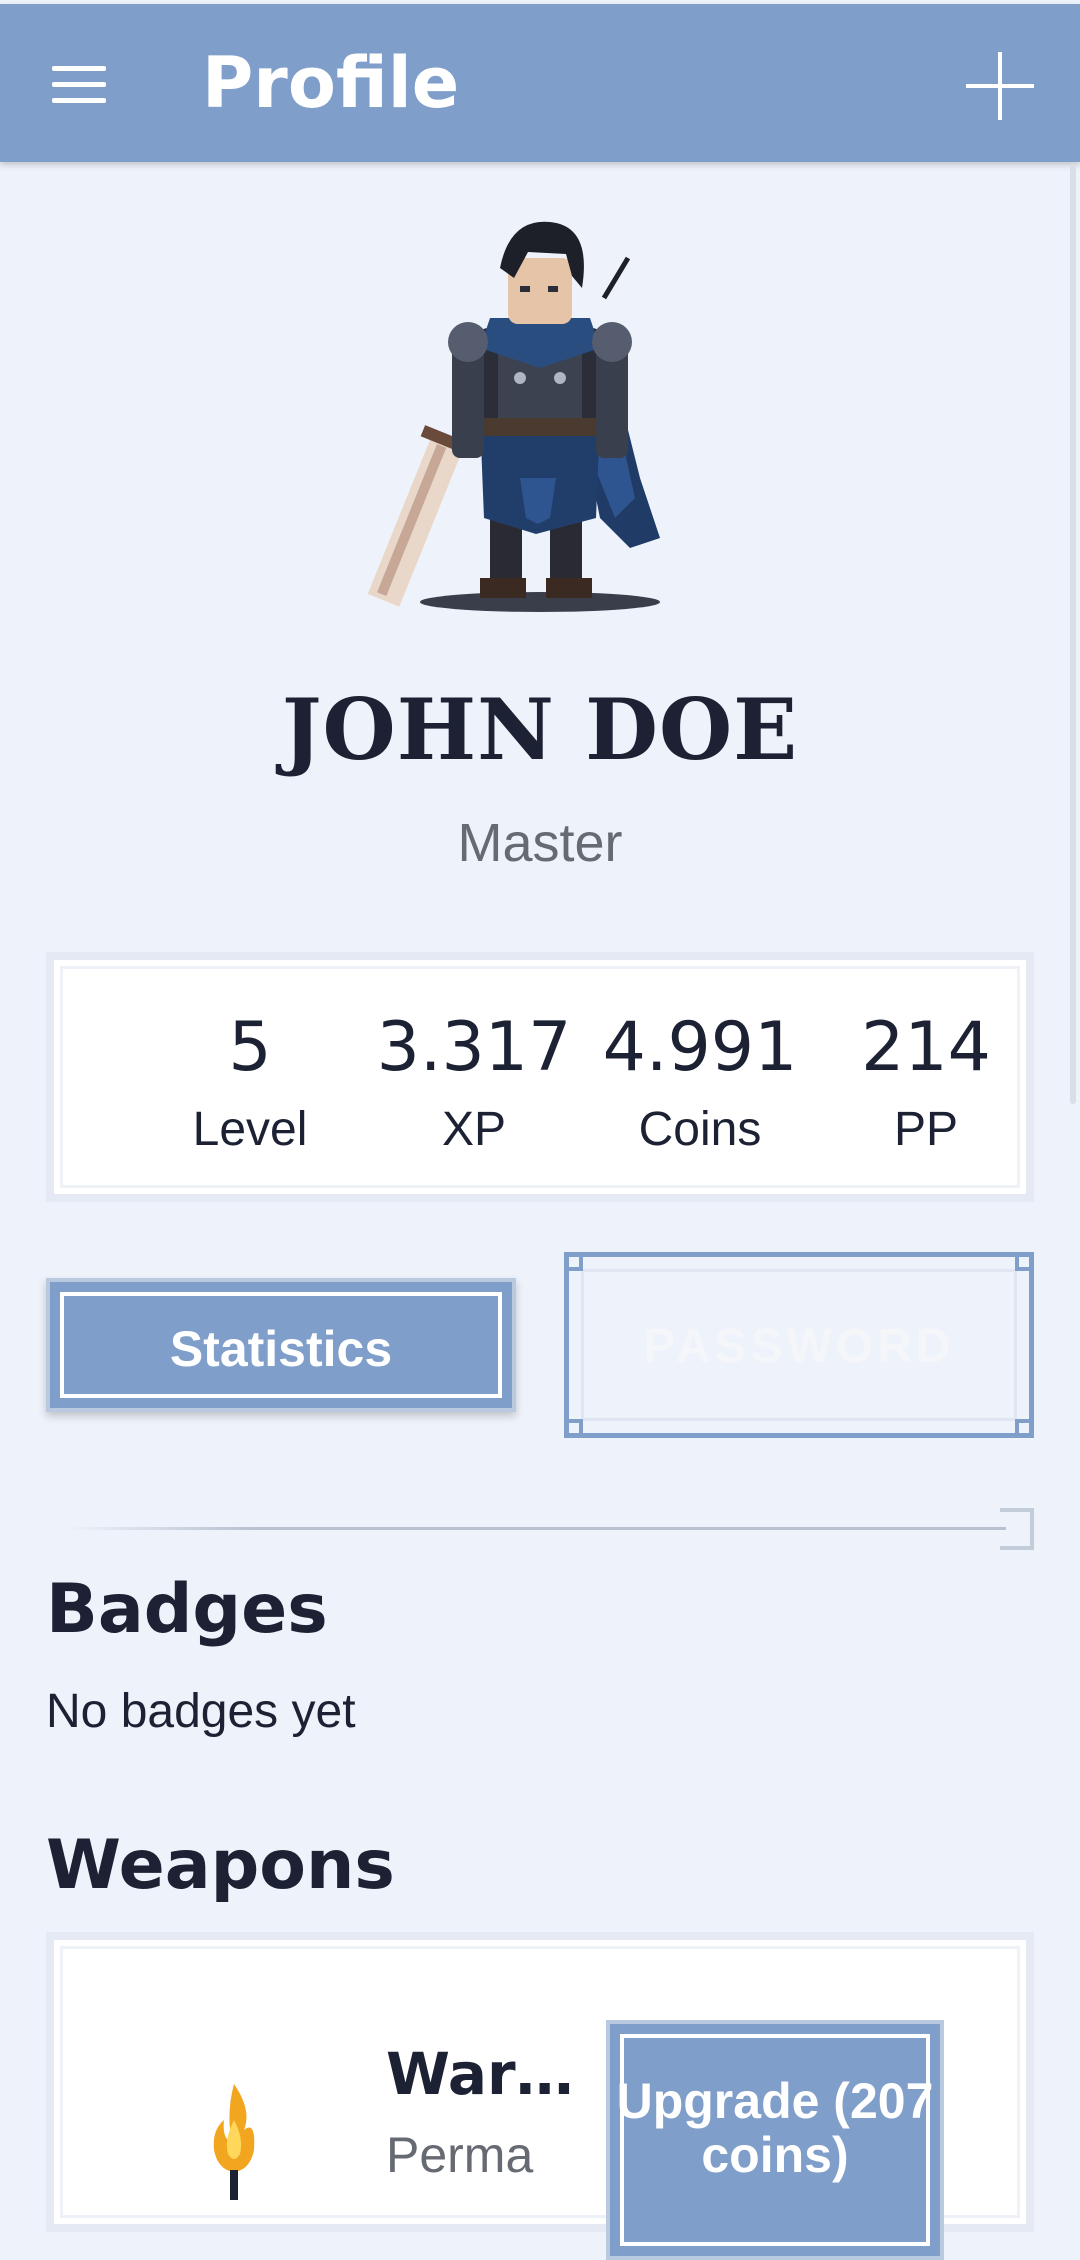  I want to click on stat-value: 4.991, so click(700, 1047).